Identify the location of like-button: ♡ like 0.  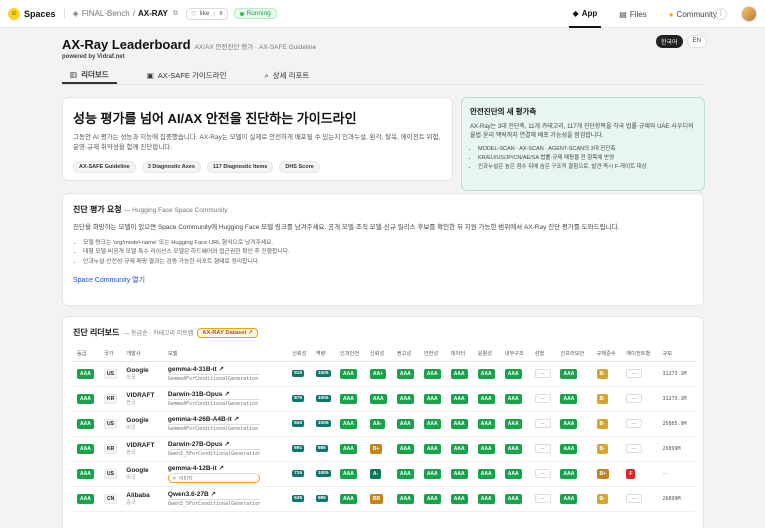
(206, 13).